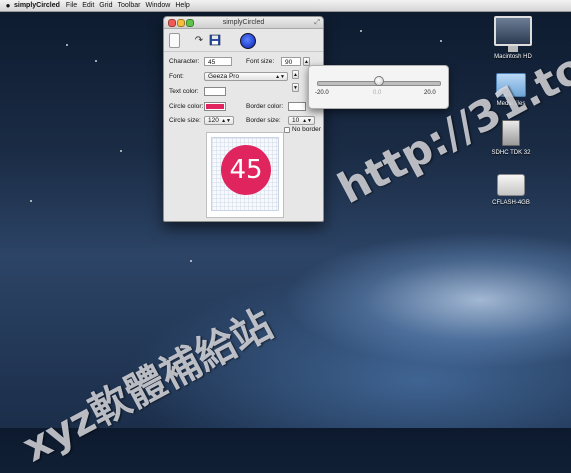 Image resolution: width=571 pixels, height=473 pixels. Describe the element at coordinates (246, 76) in the screenshot. I see `font-select: Geeza Pro ▲▼` at that location.